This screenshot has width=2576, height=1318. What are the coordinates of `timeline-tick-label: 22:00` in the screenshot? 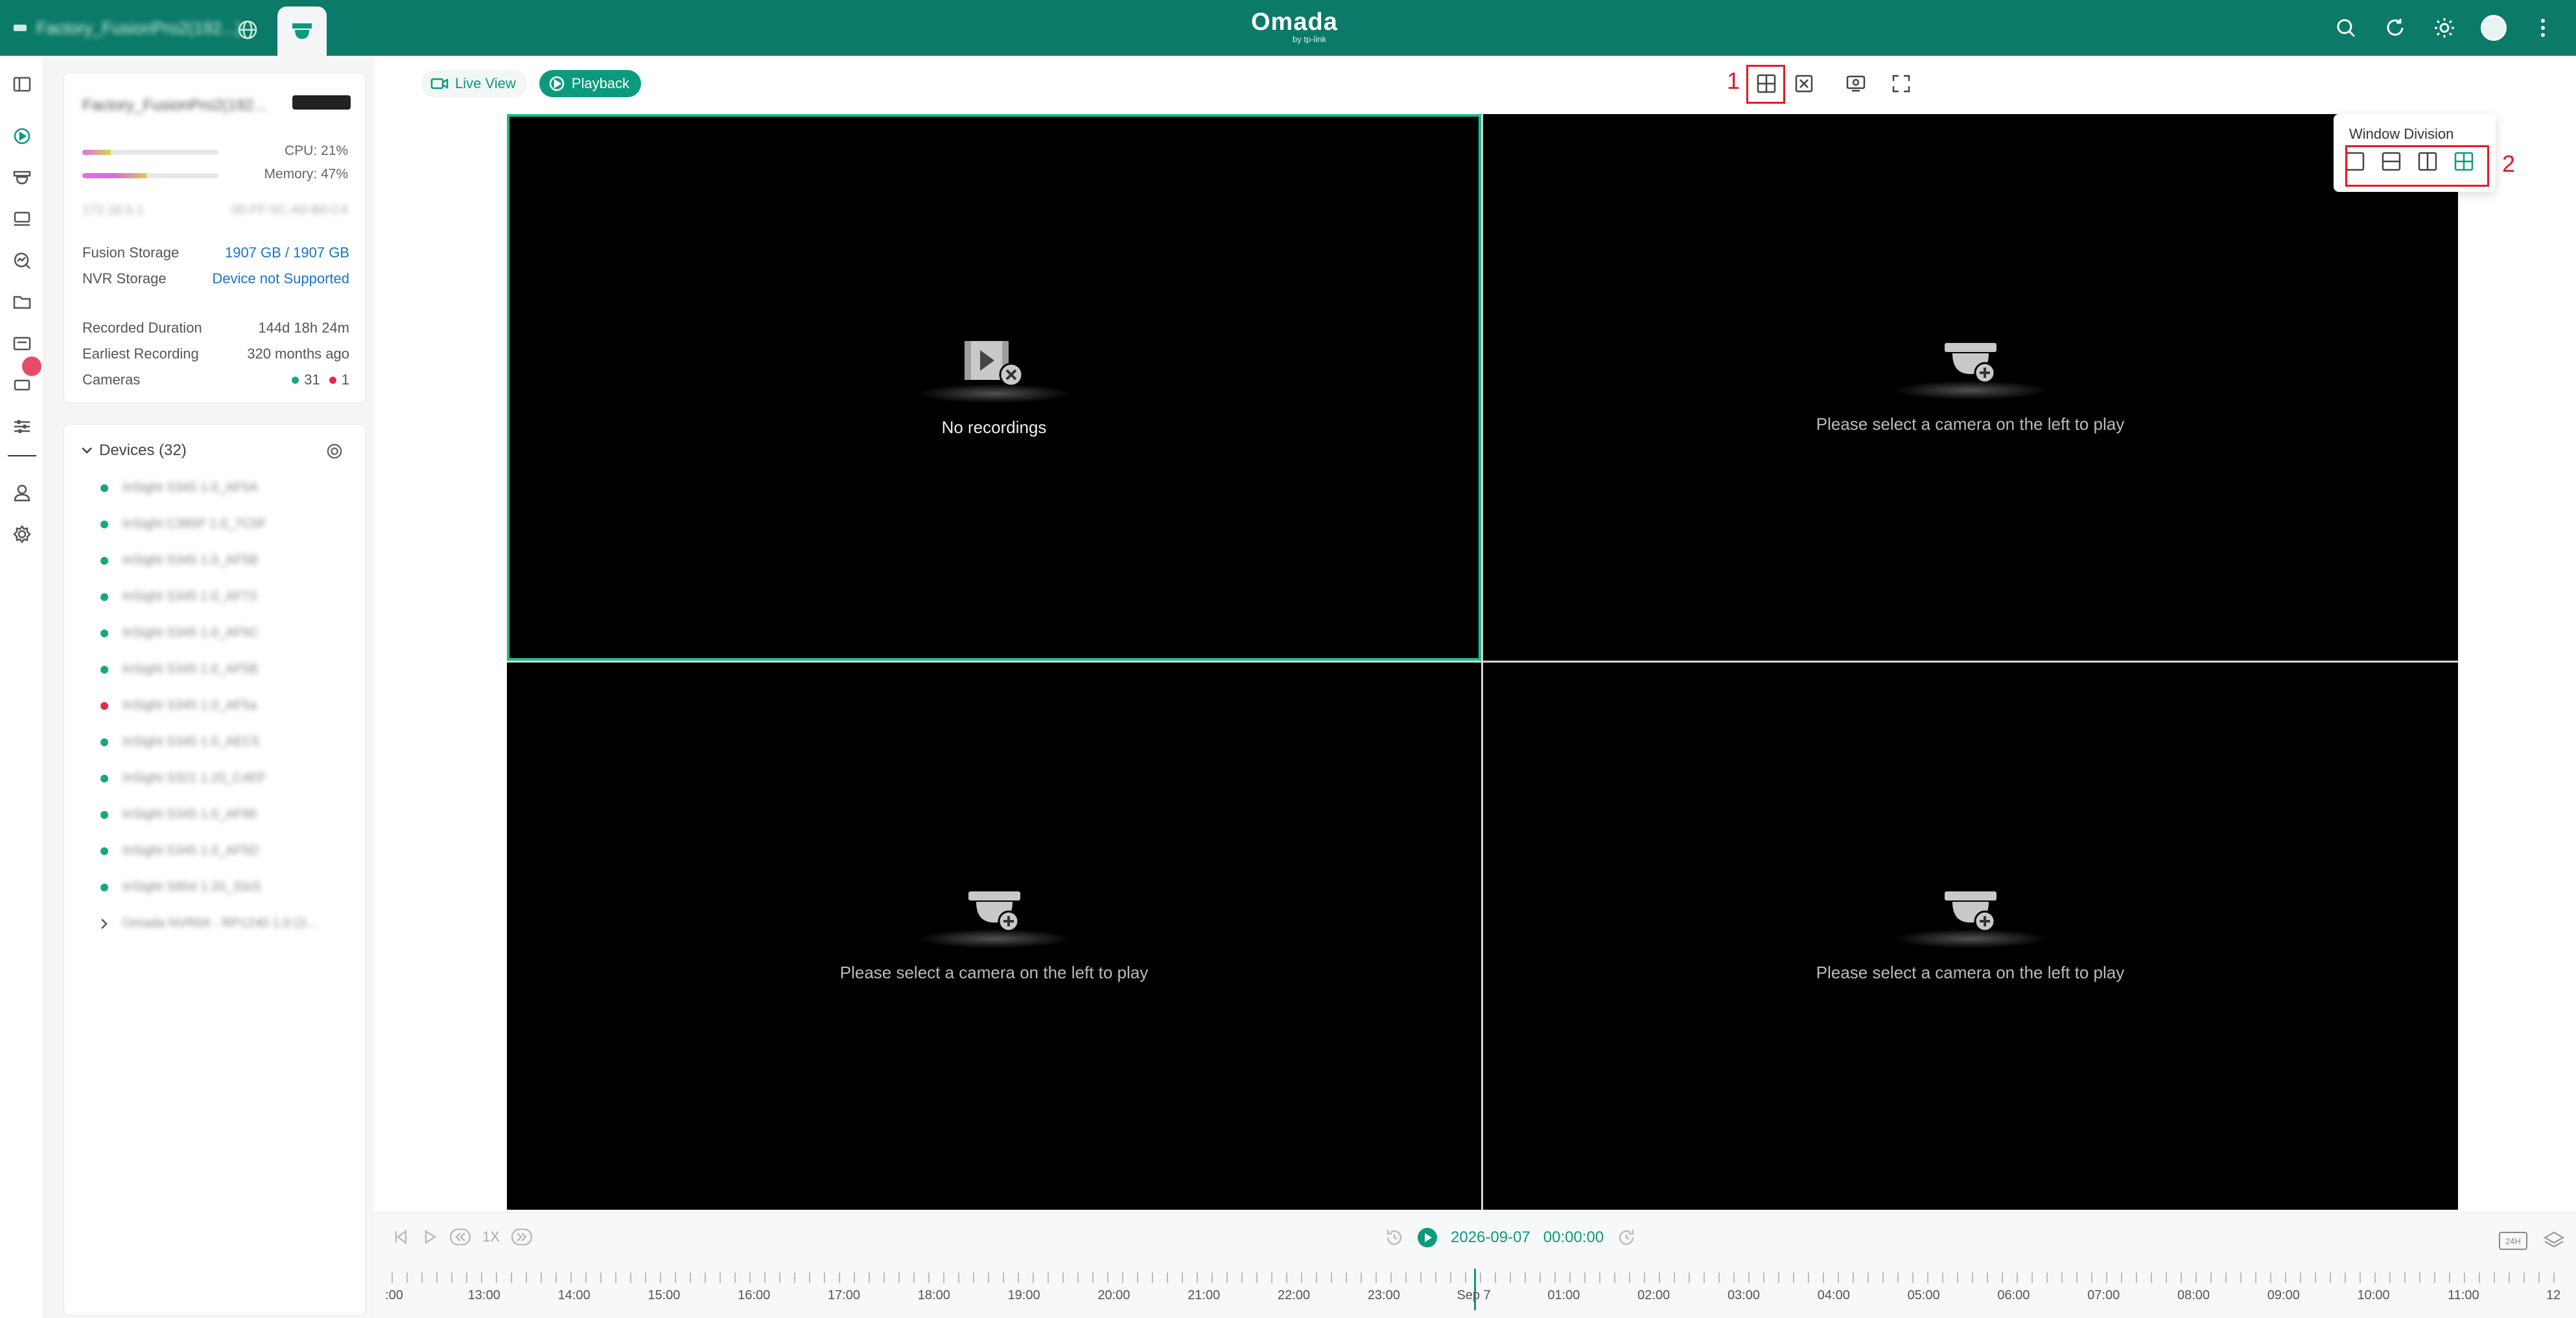 It's located at (1294, 1295).